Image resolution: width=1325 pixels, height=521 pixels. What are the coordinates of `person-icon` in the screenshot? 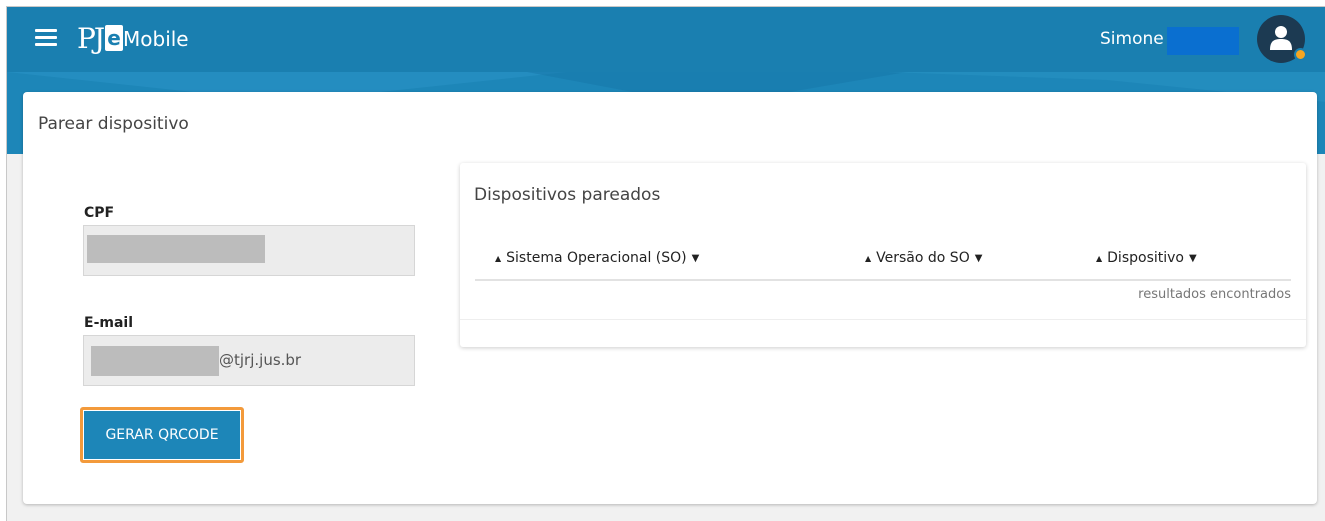 It's located at (1281, 38).